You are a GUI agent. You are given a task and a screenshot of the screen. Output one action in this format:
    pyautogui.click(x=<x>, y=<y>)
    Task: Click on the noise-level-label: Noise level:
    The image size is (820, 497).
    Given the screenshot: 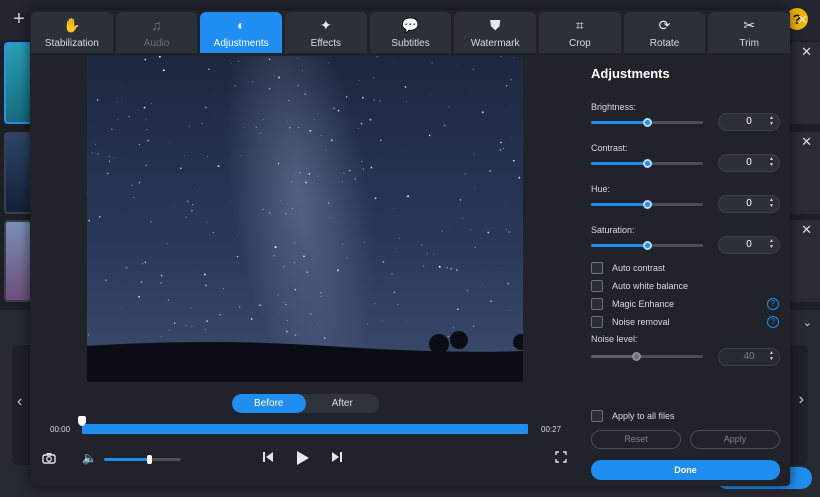 What is the action you would take?
    pyautogui.click(x=614, y=339)
    